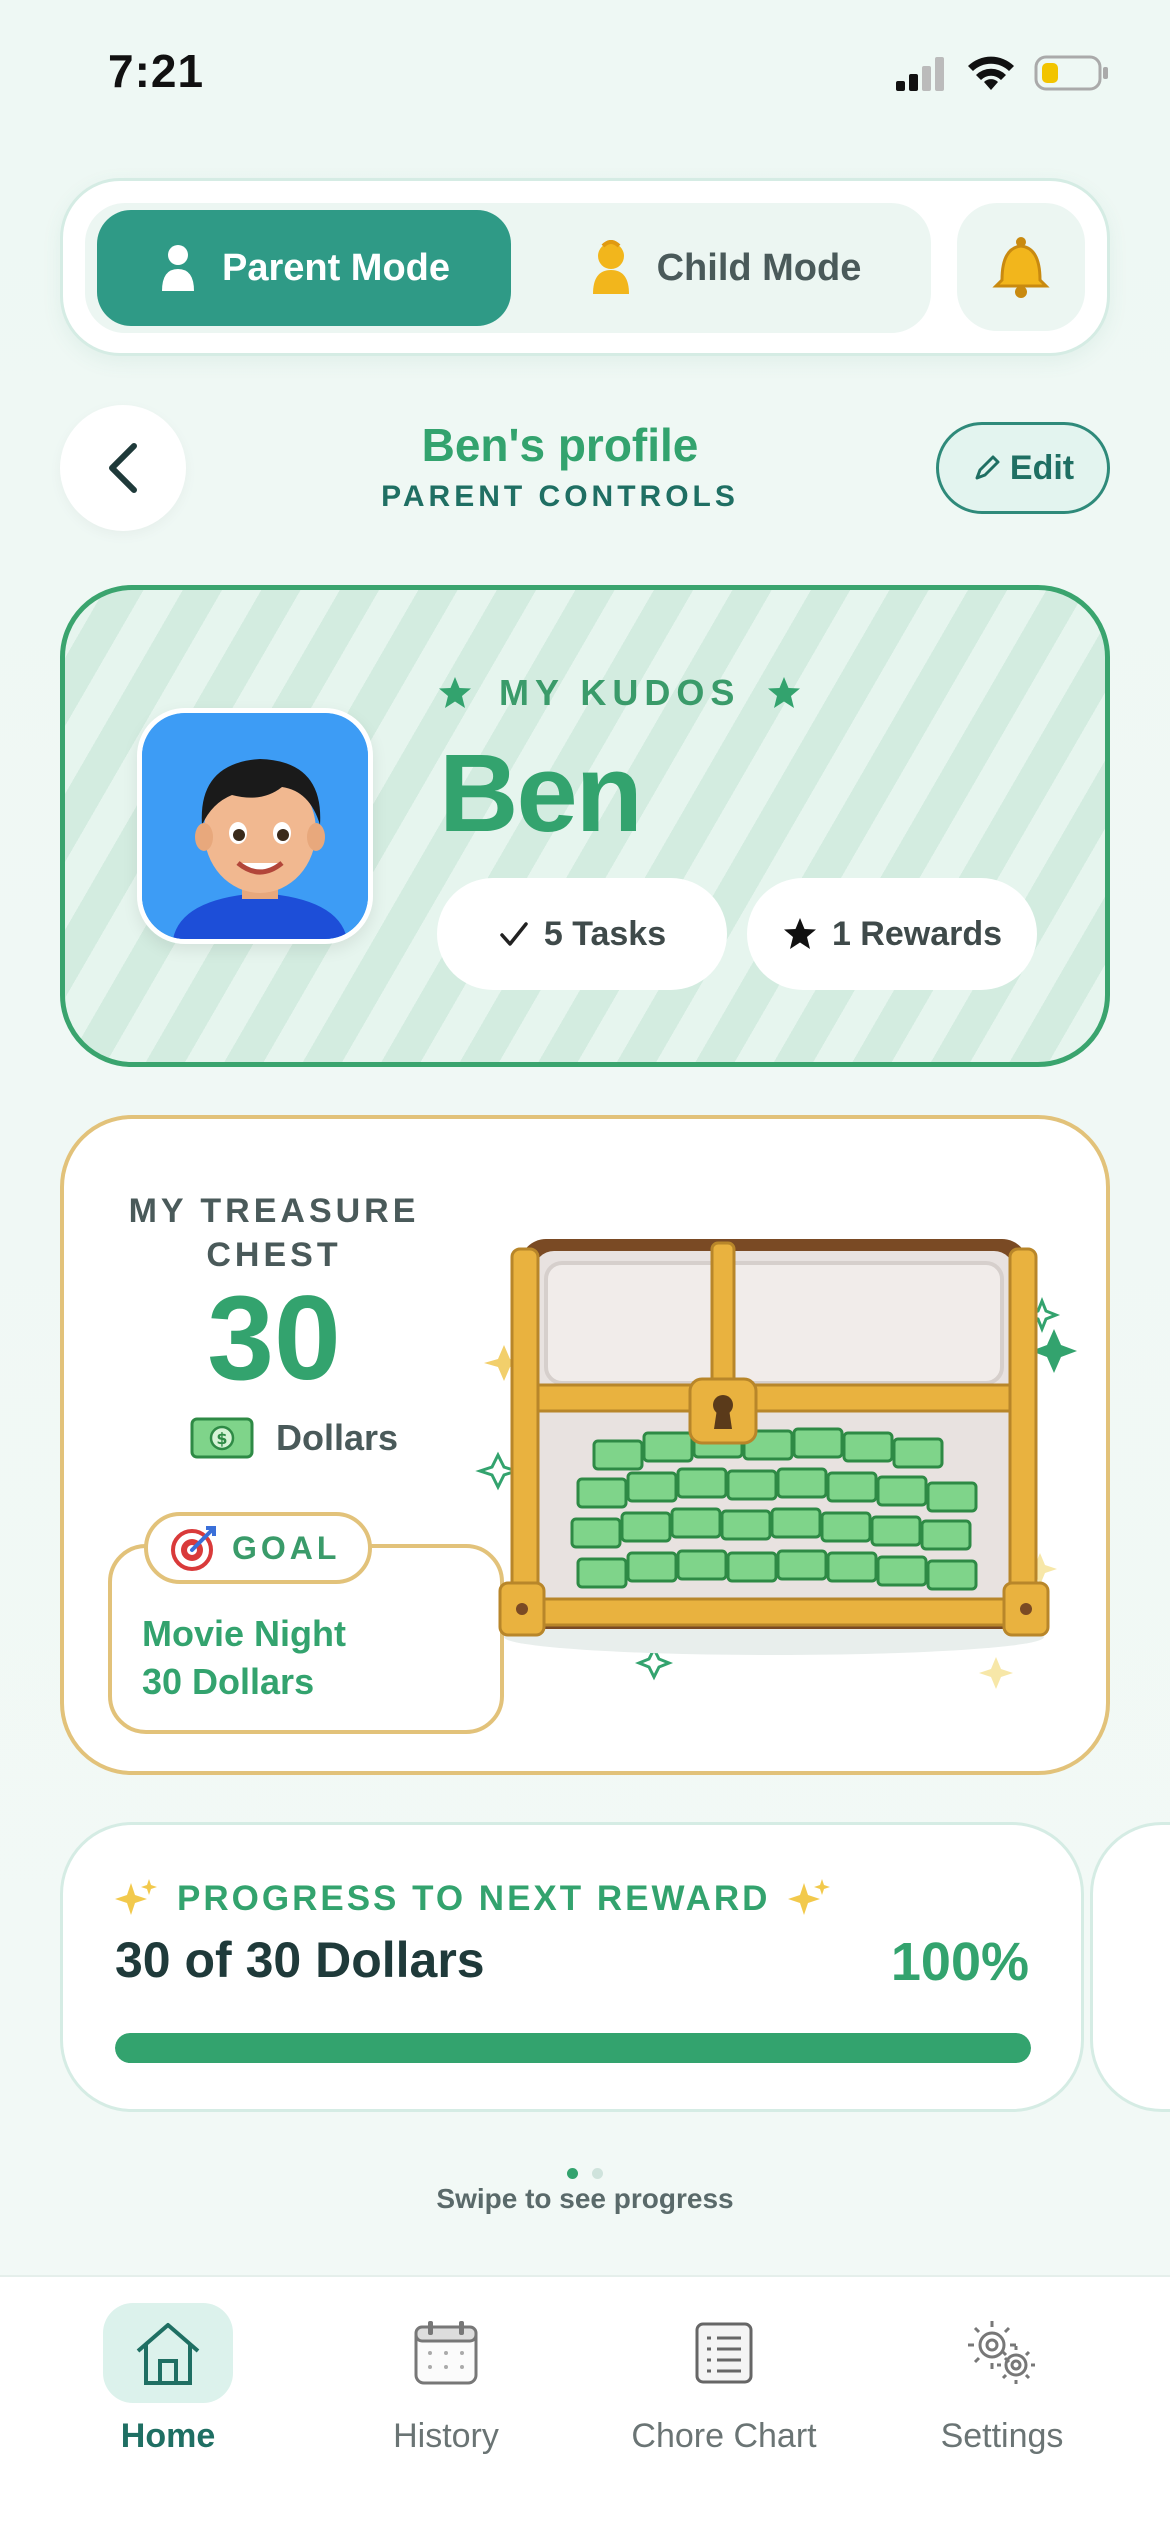 Image resolution: width=1170 pixels, height=2532 pixels. What do you see at coordinates (193, 1548) in the screenshot?
I see `target-icon` at bounding box center [193, 1548].